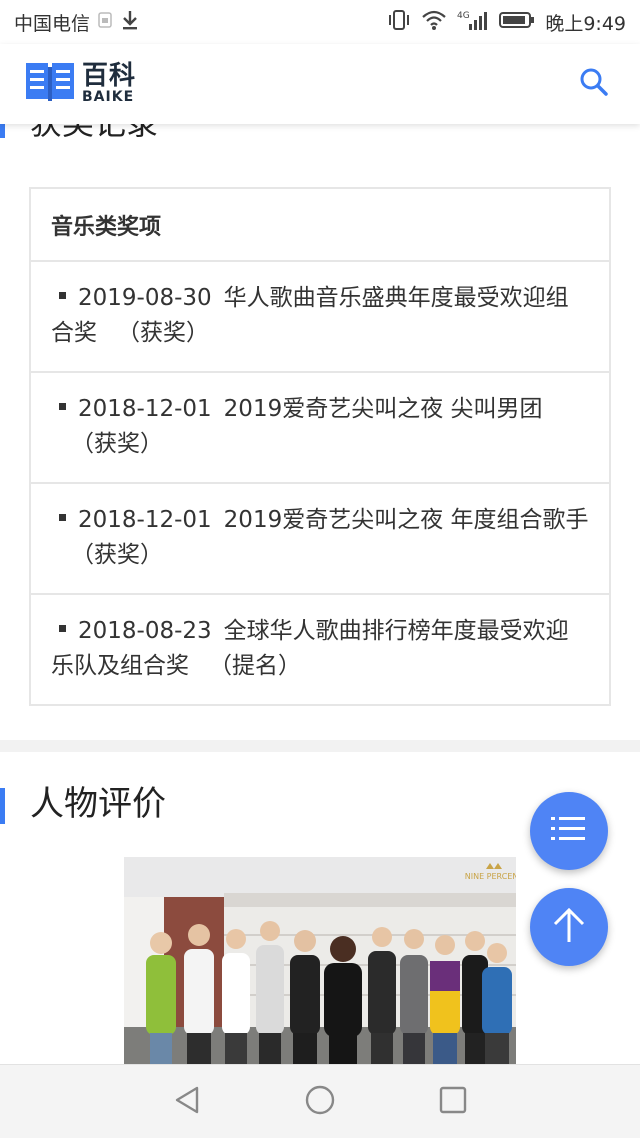  What do you see at coordinates (320, 22) in the screenshot?
I see `status-bar: 中国电信 4G 晚上9:49` at bounding box center [320, 22].